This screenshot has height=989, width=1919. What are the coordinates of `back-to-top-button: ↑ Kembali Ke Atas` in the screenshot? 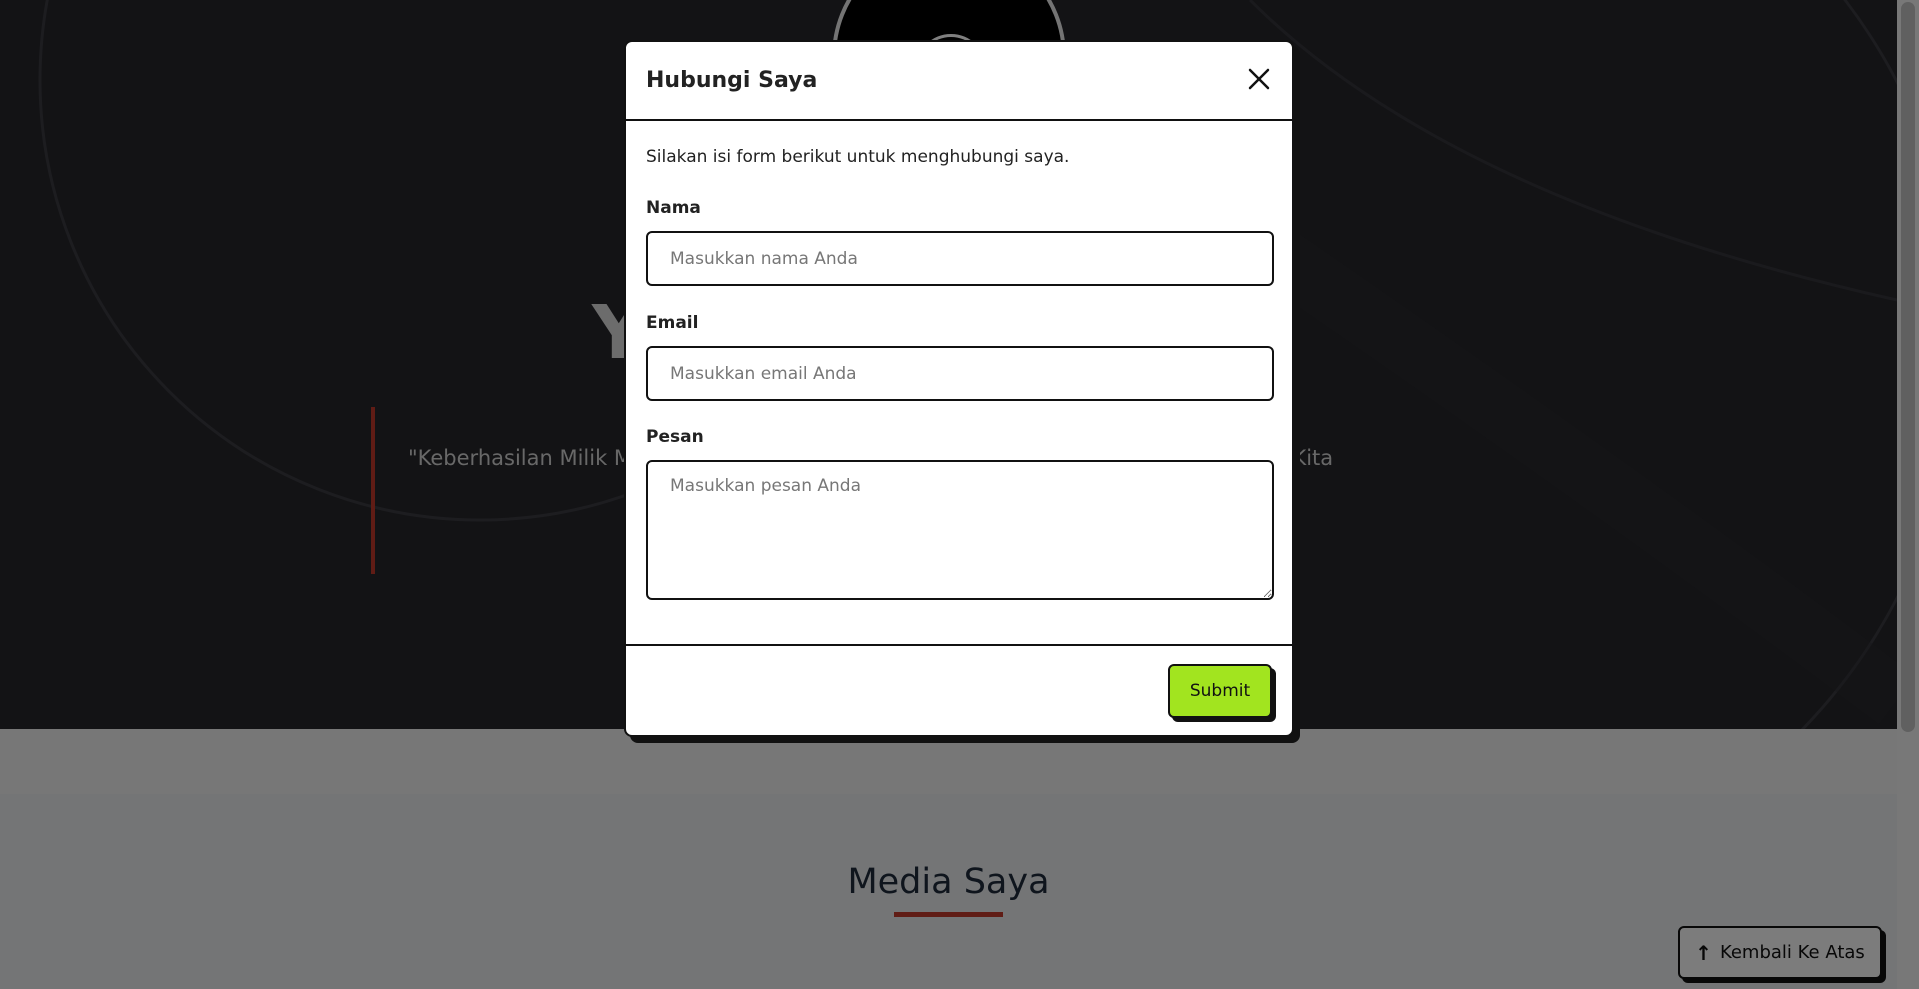 It's located at (1780, 952).